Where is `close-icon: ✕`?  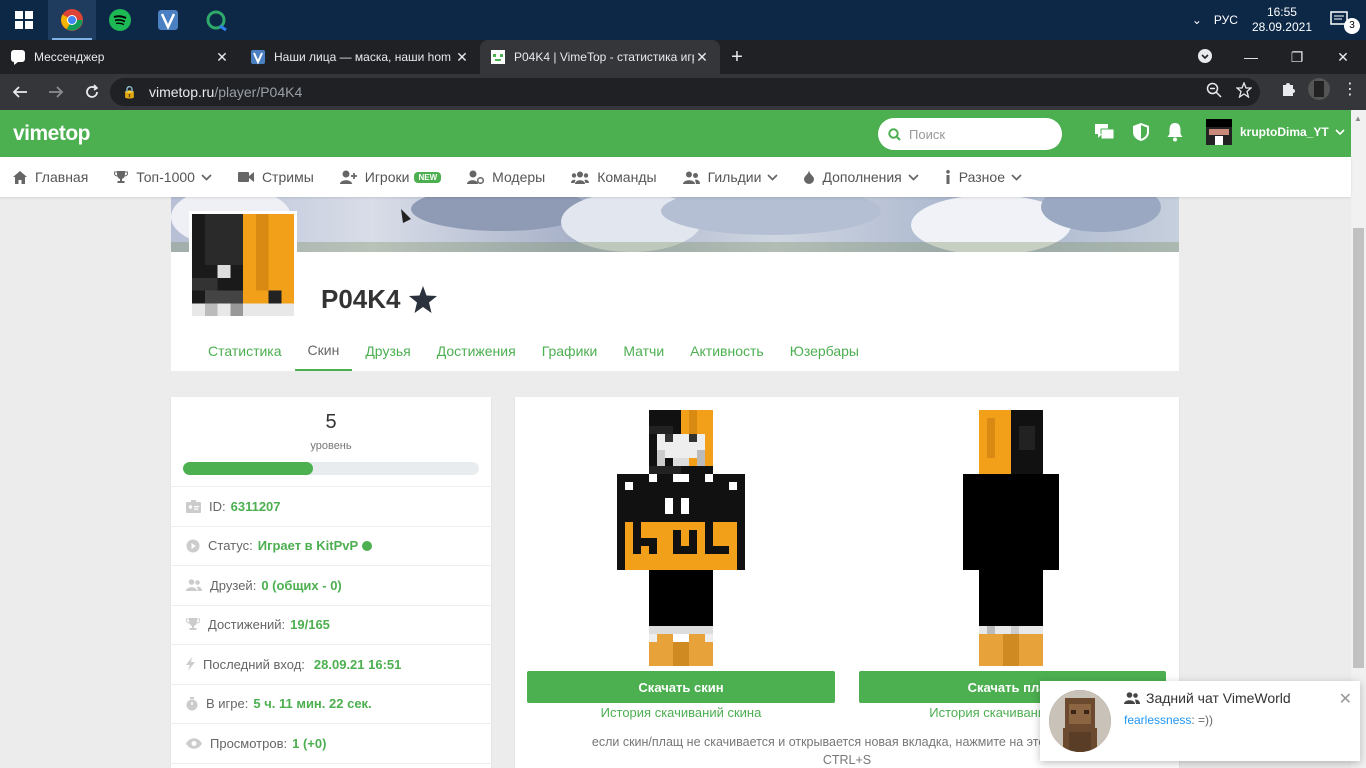
close-icon: ✕ is located at coordinates (1345, 699).